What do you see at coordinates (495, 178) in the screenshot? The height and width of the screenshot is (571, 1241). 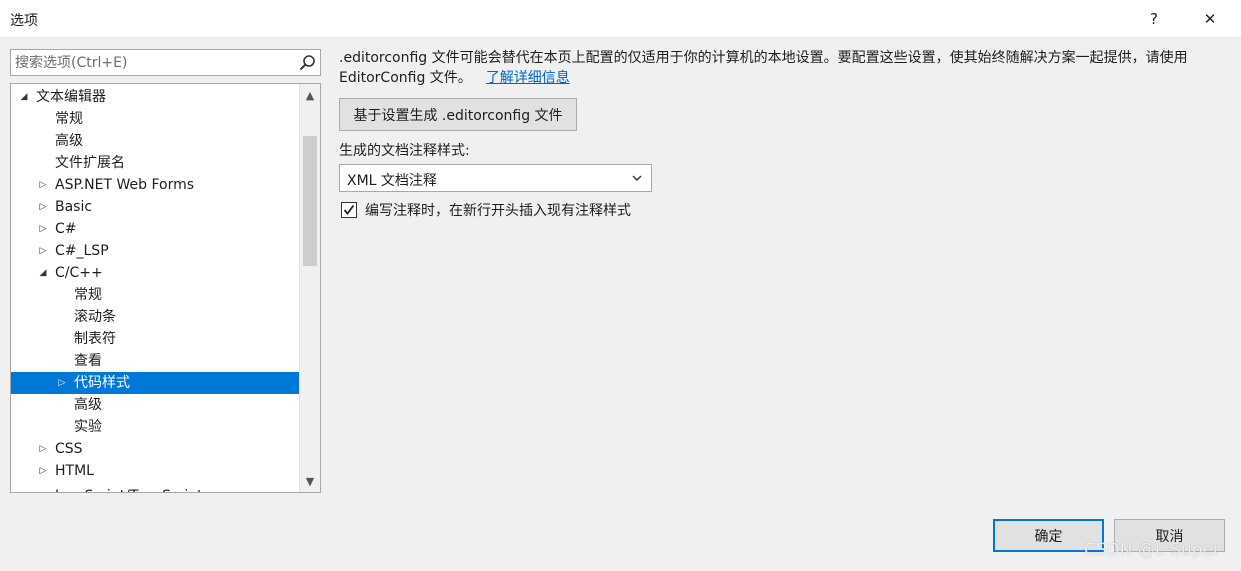 I see `doc-comment-style-select: XML 文档注释` at bounding box center [495, 178].